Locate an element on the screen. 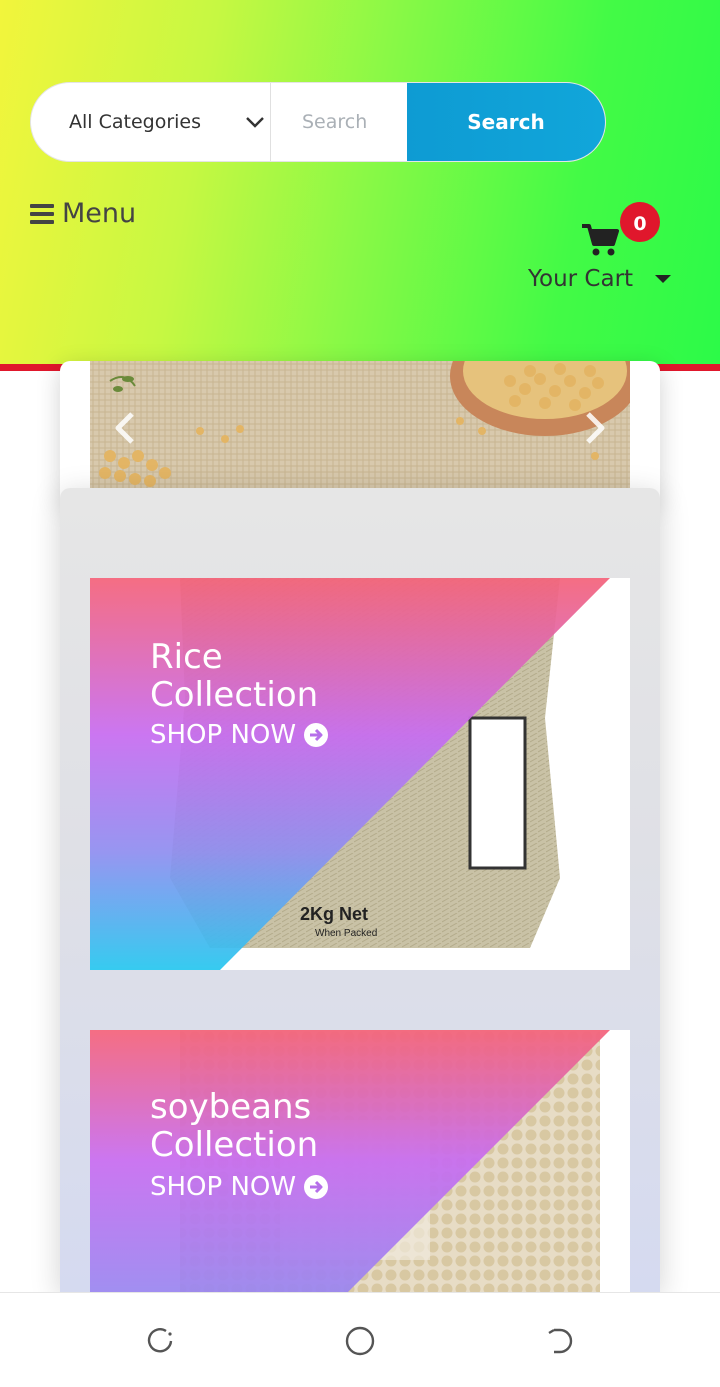 The width and height of the screenshot is (720, 1387). search-button: Search is located at coordinates (506, 122).